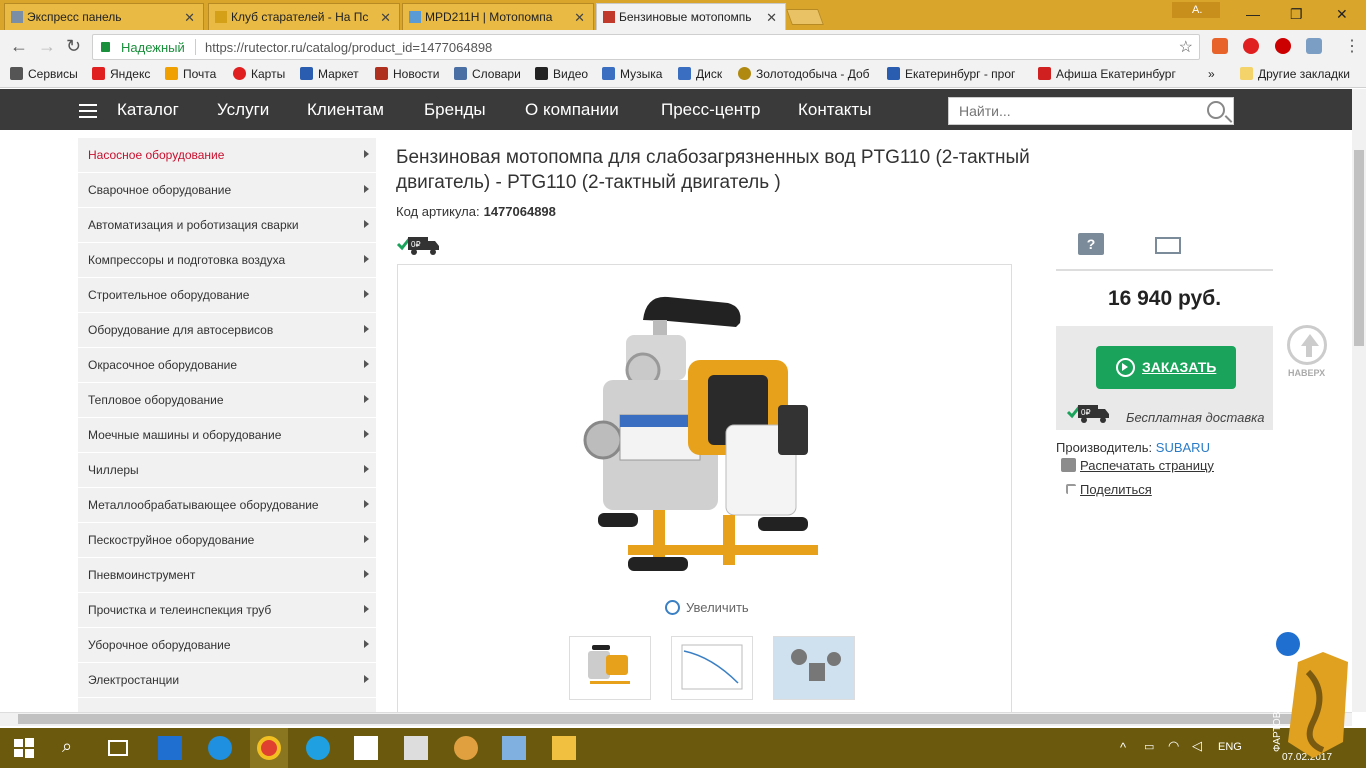 The width and height of the screenshot is (1366, 768). I want to click on defender-icon, so click(170, 748).